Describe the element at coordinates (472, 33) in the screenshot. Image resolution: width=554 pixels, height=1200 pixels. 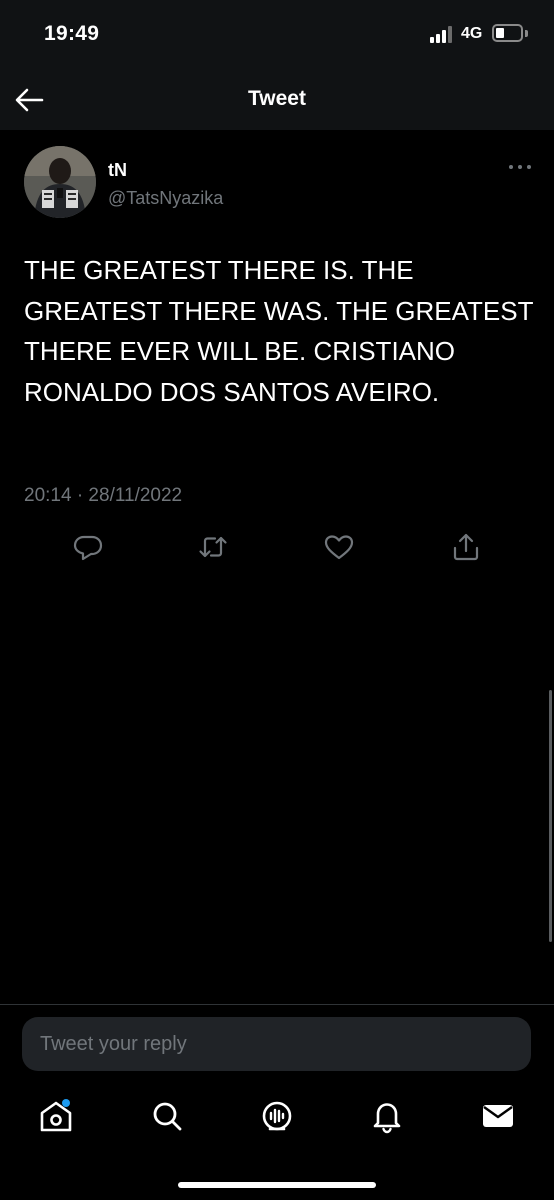
I see `network-type: 4G` at that location.